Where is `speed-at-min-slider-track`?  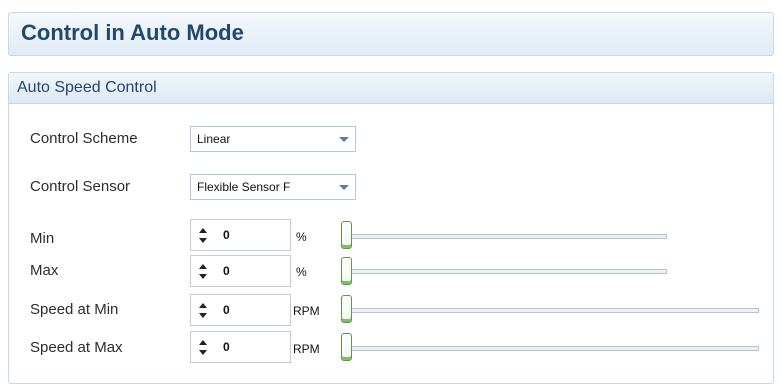
speed-at-min-slider-track is located at coordinates (552, 310).